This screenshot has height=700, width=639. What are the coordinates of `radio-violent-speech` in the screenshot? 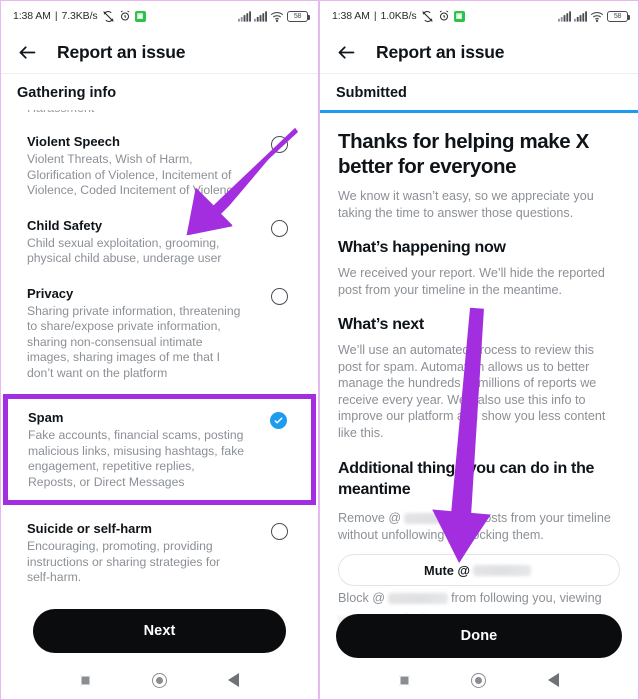 It's located at (279, 144).